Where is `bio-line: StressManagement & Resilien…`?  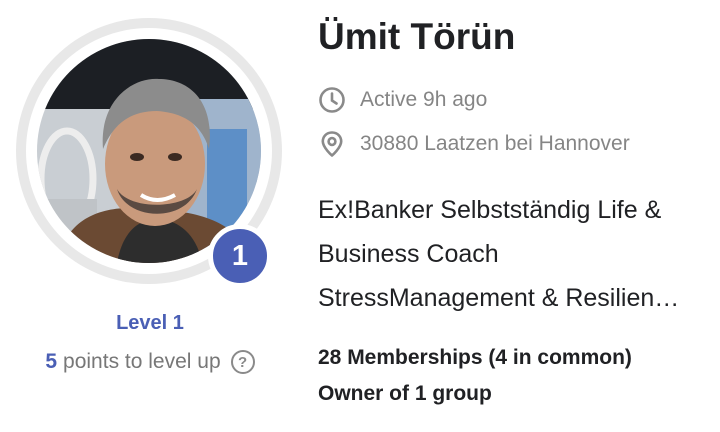 bio-line: StressManagement & Resilien… is located at coordinates (499, 298).